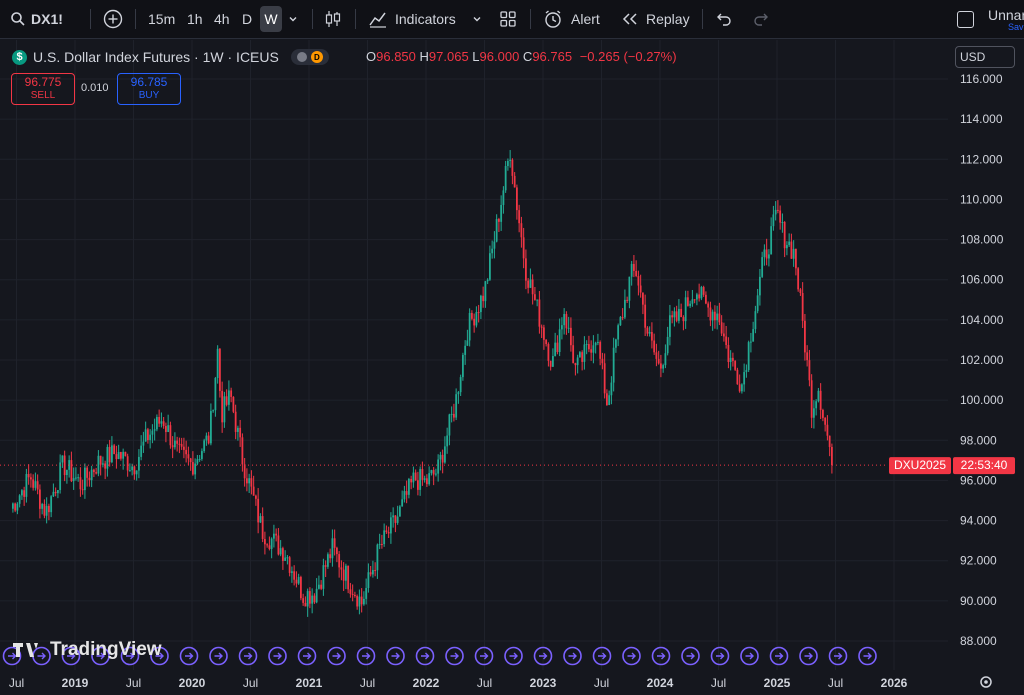  Describe the element at coordinates (499, 56) in the screenshot. I see `low-value: 96.000` at that location.